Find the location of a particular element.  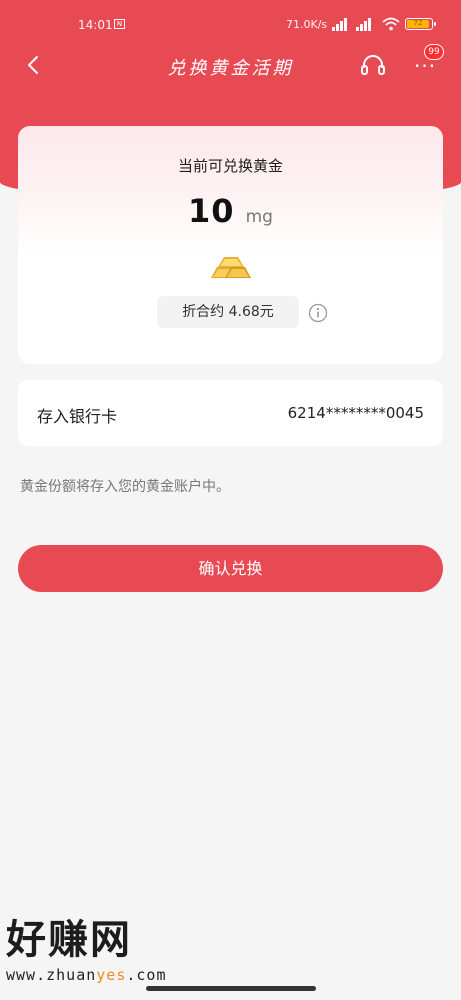

battery-level: 72 is located at coordinates (418, 24).